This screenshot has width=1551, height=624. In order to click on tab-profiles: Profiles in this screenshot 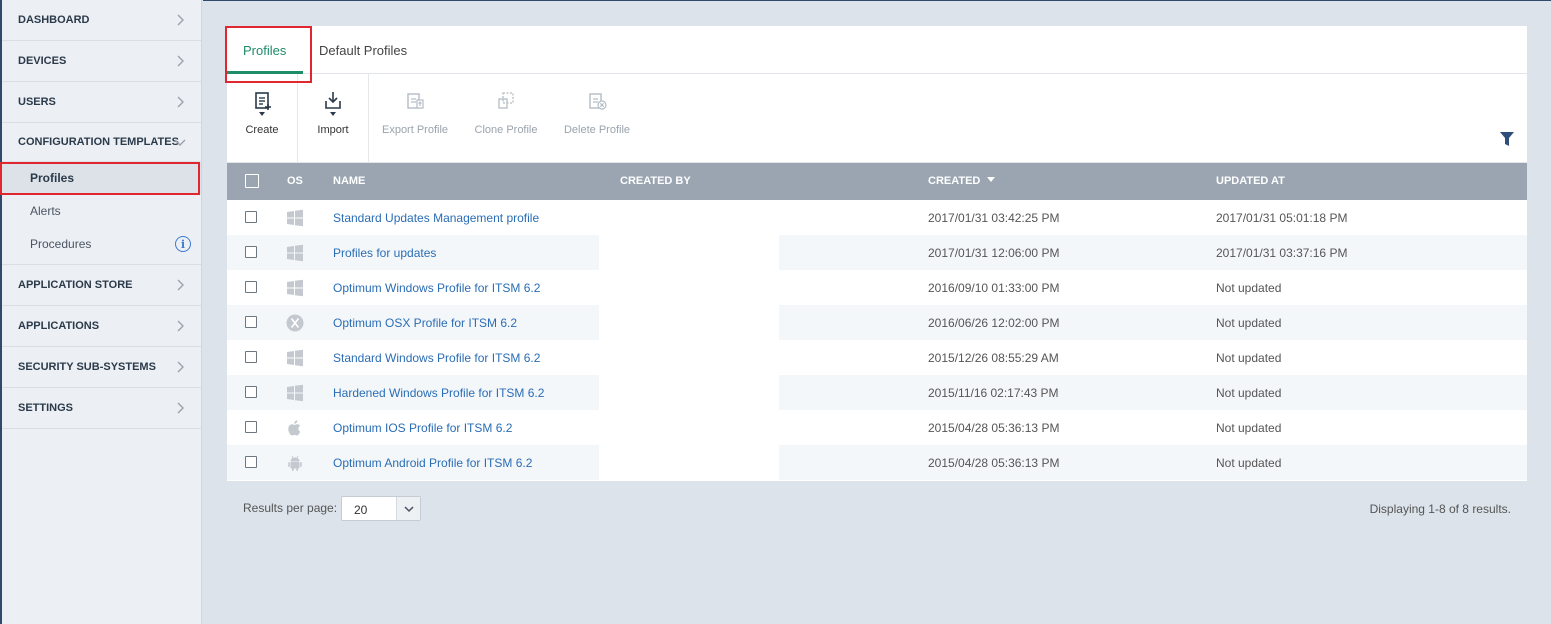, I will do `click(264, 50)`.